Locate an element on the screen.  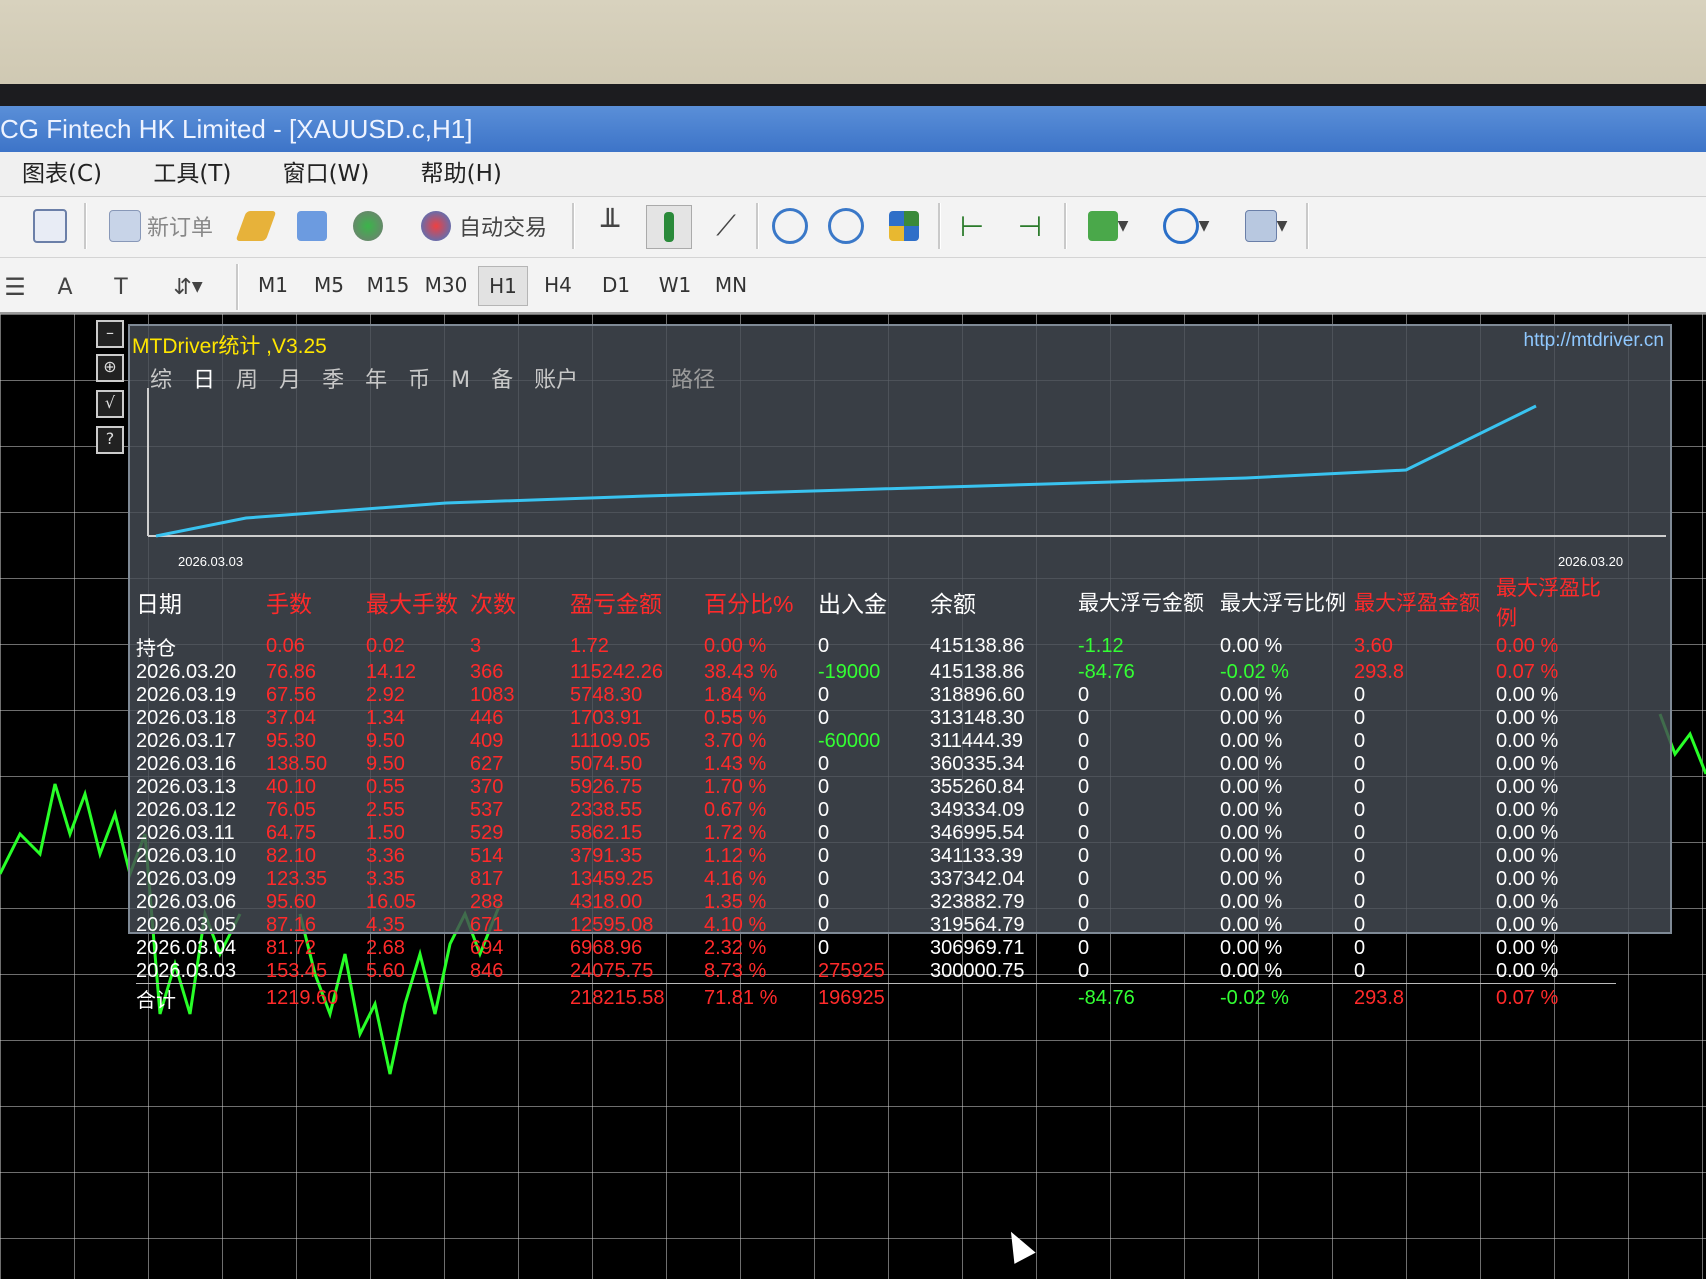
periods-button: ▼ is located at coordinates (1186, 226).